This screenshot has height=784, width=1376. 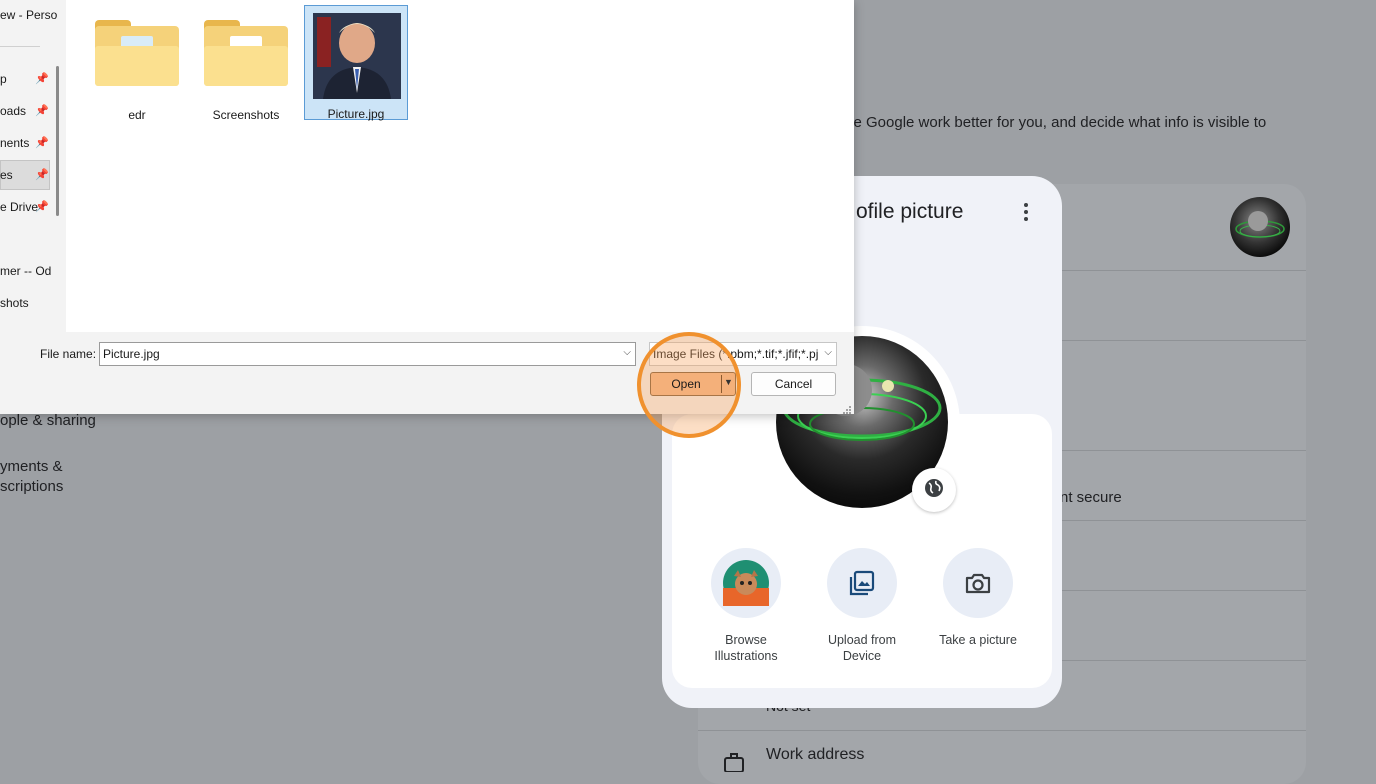 What do you see at coordinates (14, 303) in the screenshot?
I see `nav-item: shots` at bounding box center [14, 303].